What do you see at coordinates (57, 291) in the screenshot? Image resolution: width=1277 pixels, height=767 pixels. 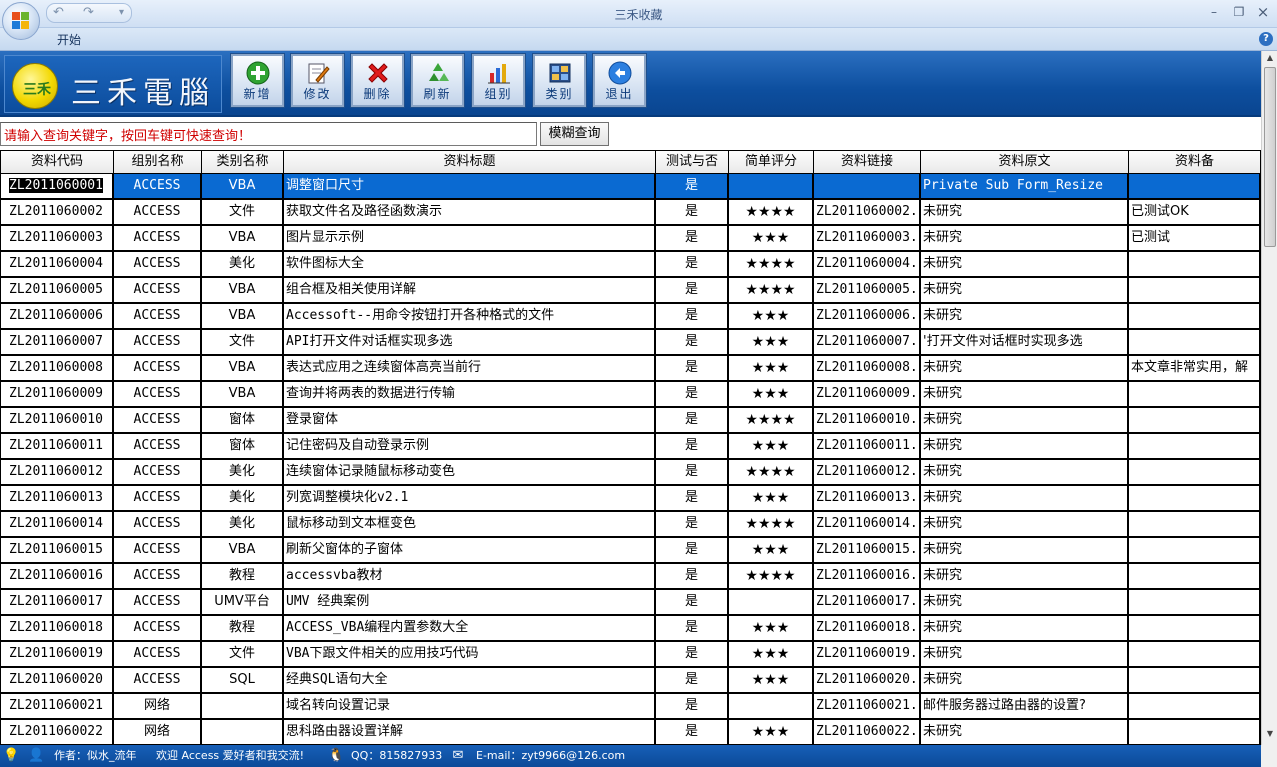 I see `table-cell-资料代码: ZL2011060005` at bounding box center [57, 291].